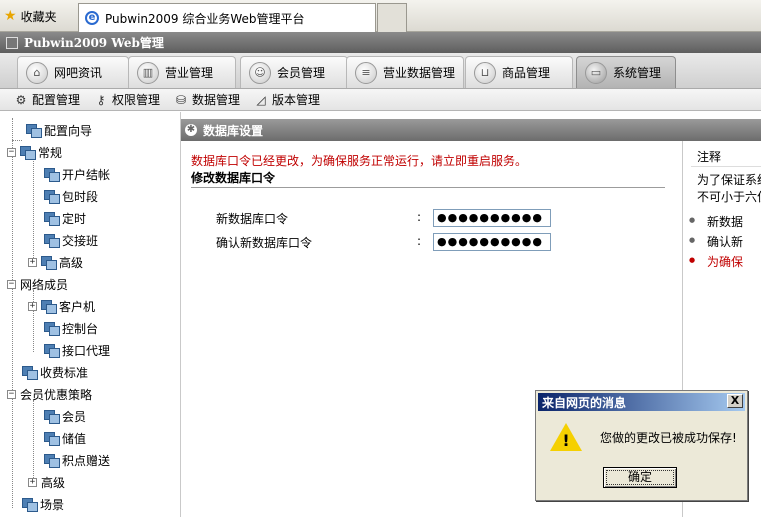 This screenshot has width=761, height=517. Describe the element at coordinates (716, 221) in the screenshot. I see `notes-bullet: 新数据` at that location.